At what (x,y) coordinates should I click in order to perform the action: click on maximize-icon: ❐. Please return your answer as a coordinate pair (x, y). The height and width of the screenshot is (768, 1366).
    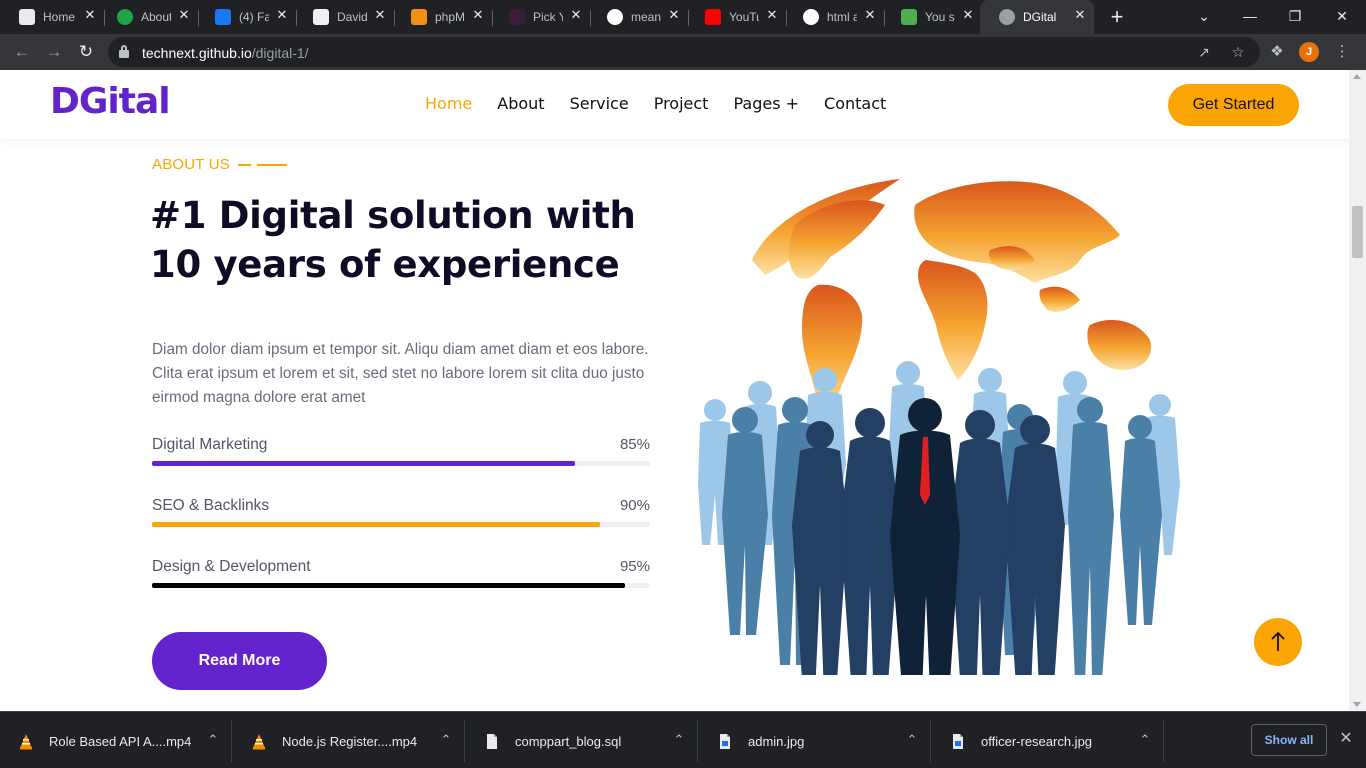
    Looking at the image, I should click on (1295, 16).